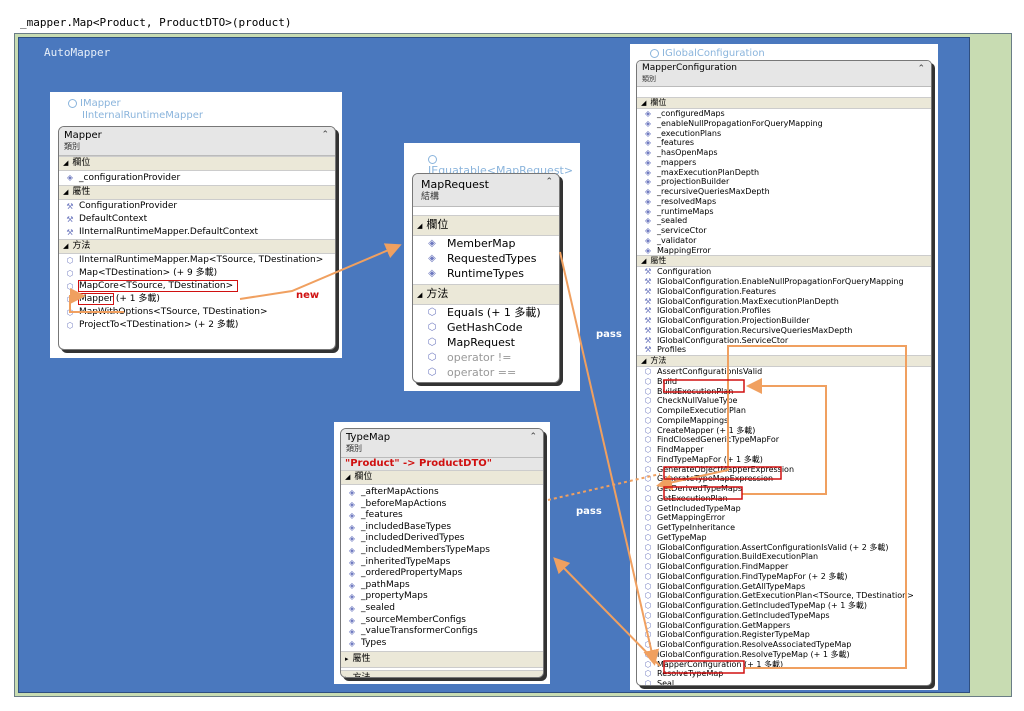 The image size is (1024, 711). Describe the element at coordinates (607, 612) in the screenshot. I see `arrow-resolvetypemap-to-typemap` at that location.